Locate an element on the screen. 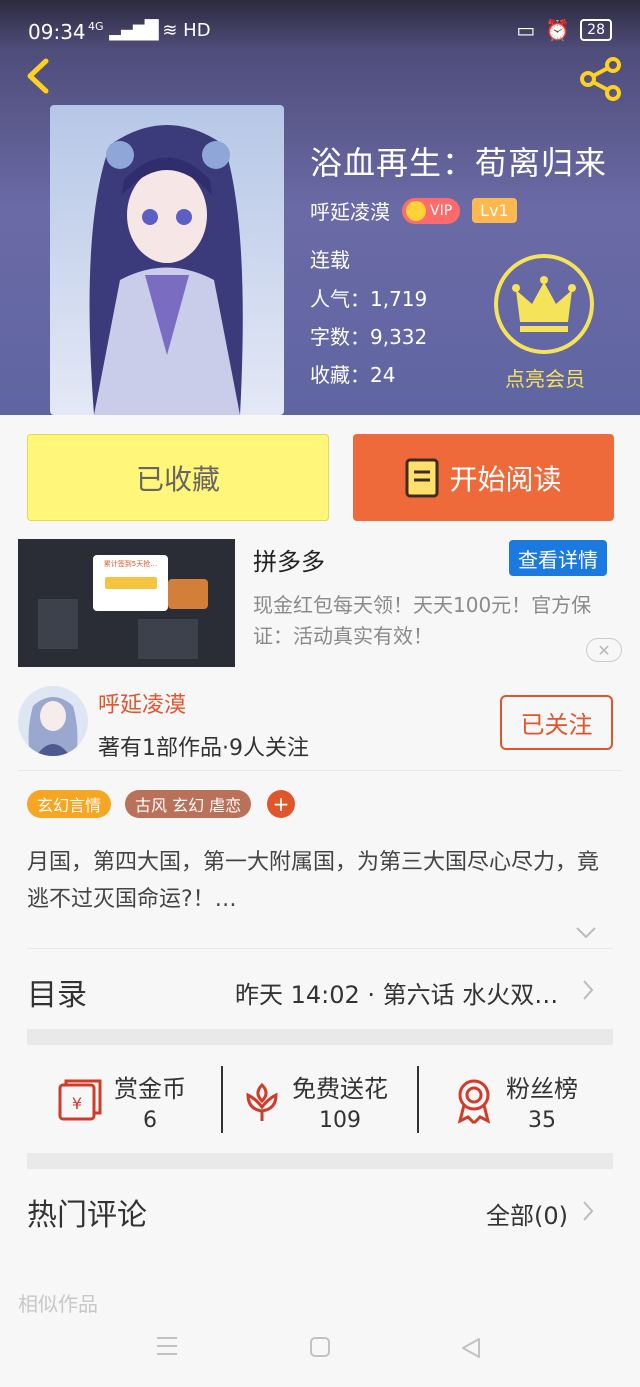 The image size is (640, 1387). book-favorites: 收藏：24 is located at coordinates (353, 375).